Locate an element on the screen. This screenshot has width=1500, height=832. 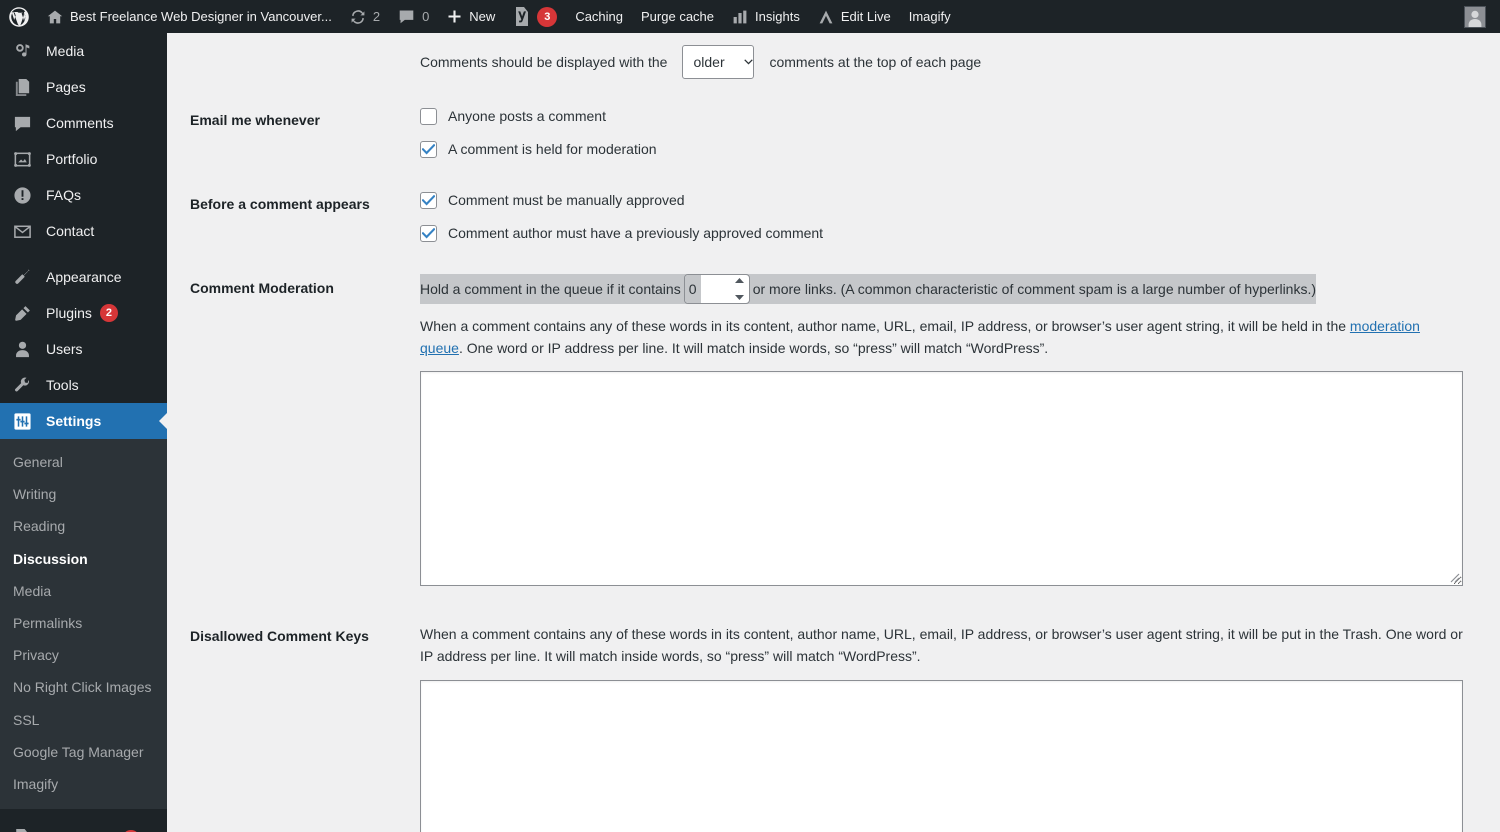
sidebar-item-label: FAQs is located at coordinates (64, 195).